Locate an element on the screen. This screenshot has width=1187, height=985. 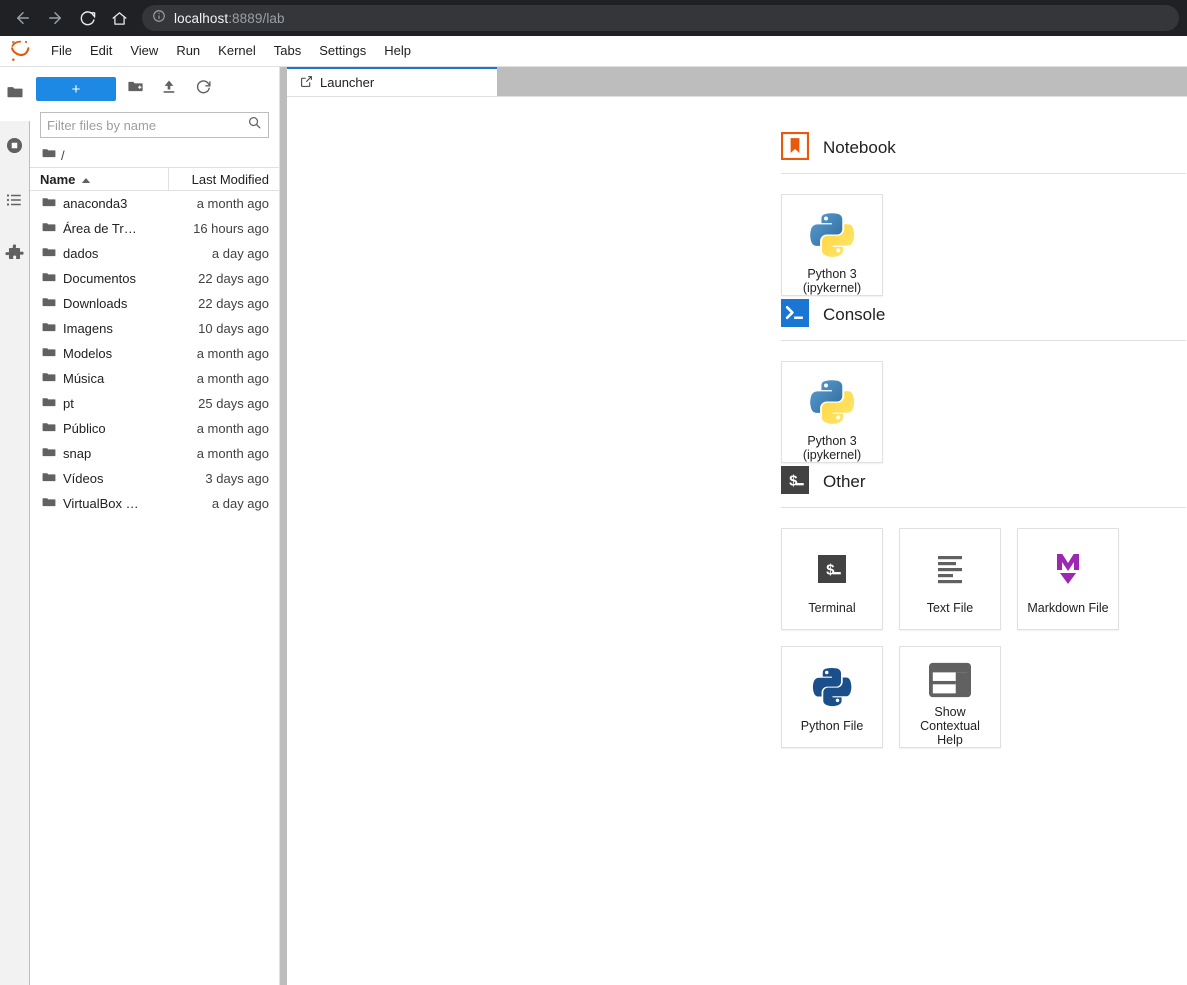
new-folder-button is located at coordinates (135, 89).